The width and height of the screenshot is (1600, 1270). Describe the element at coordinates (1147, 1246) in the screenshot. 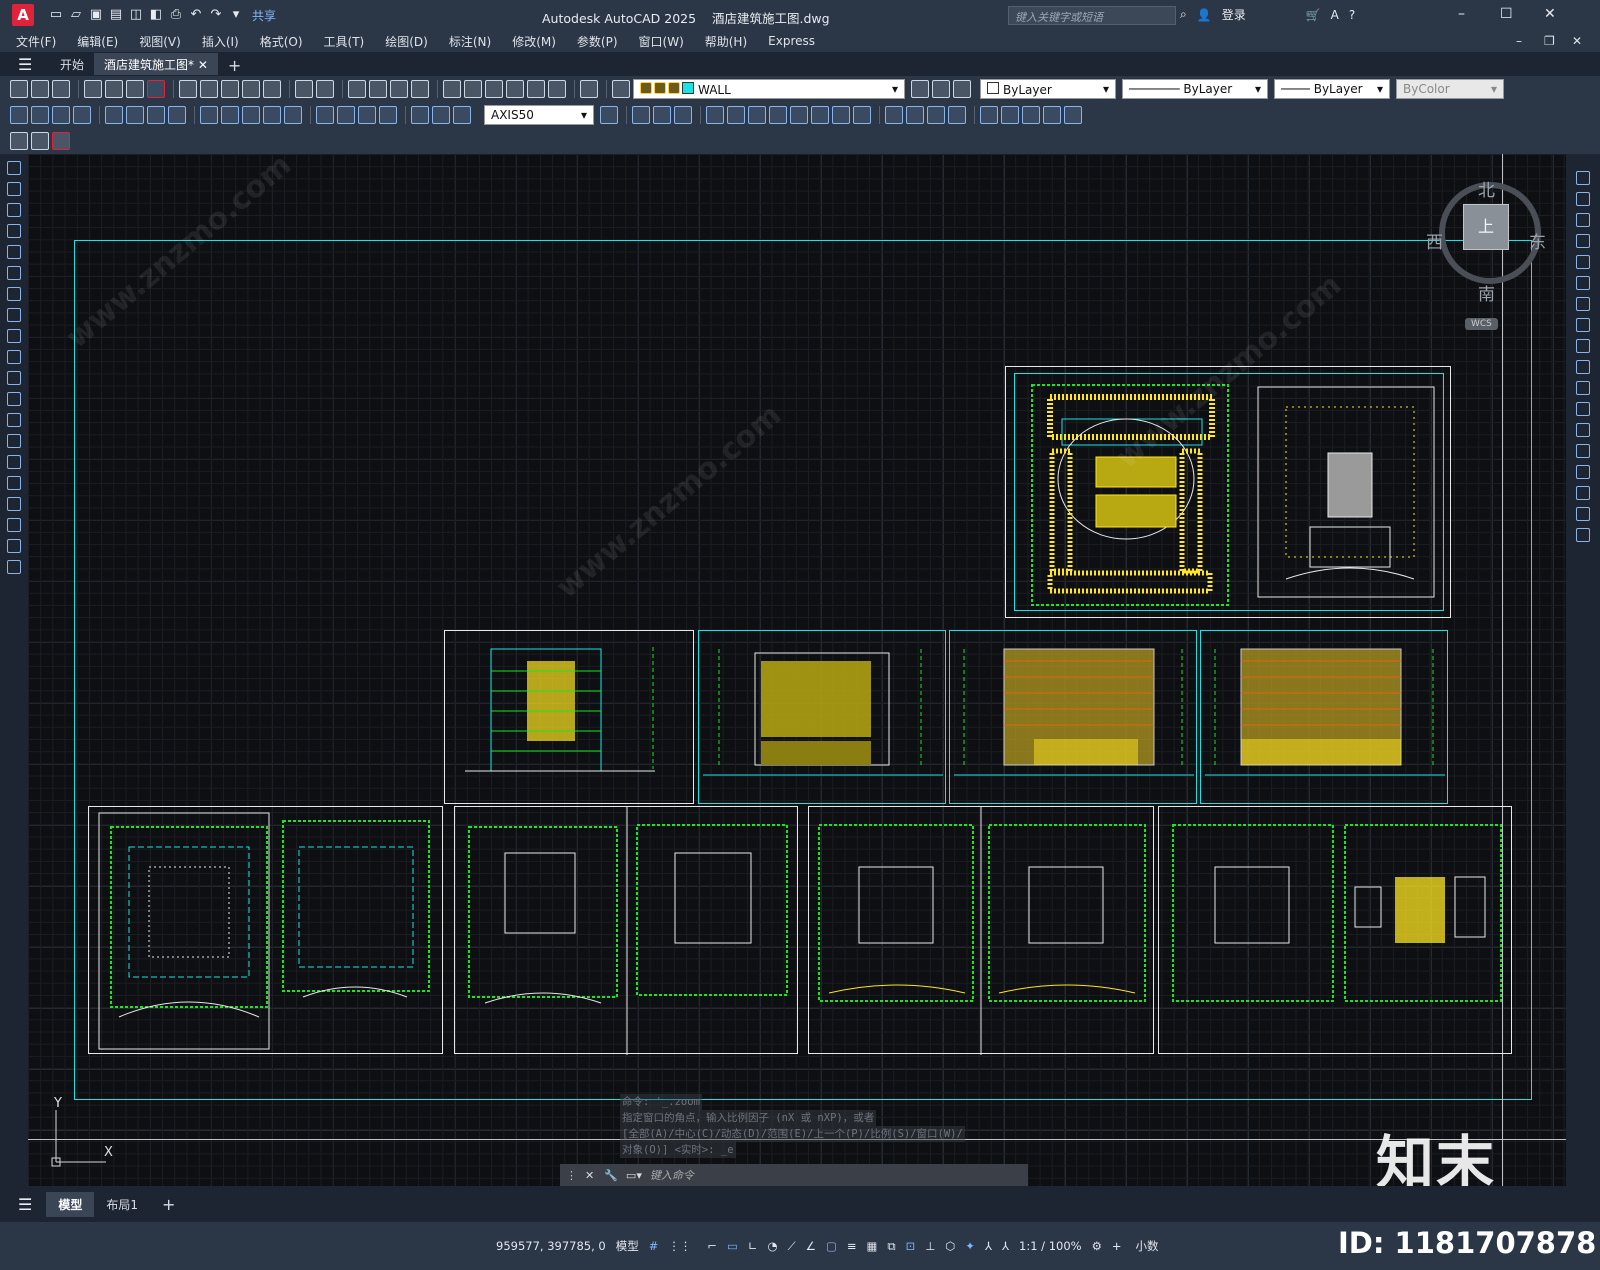

I see `units-dropdown: 小数` at that location.